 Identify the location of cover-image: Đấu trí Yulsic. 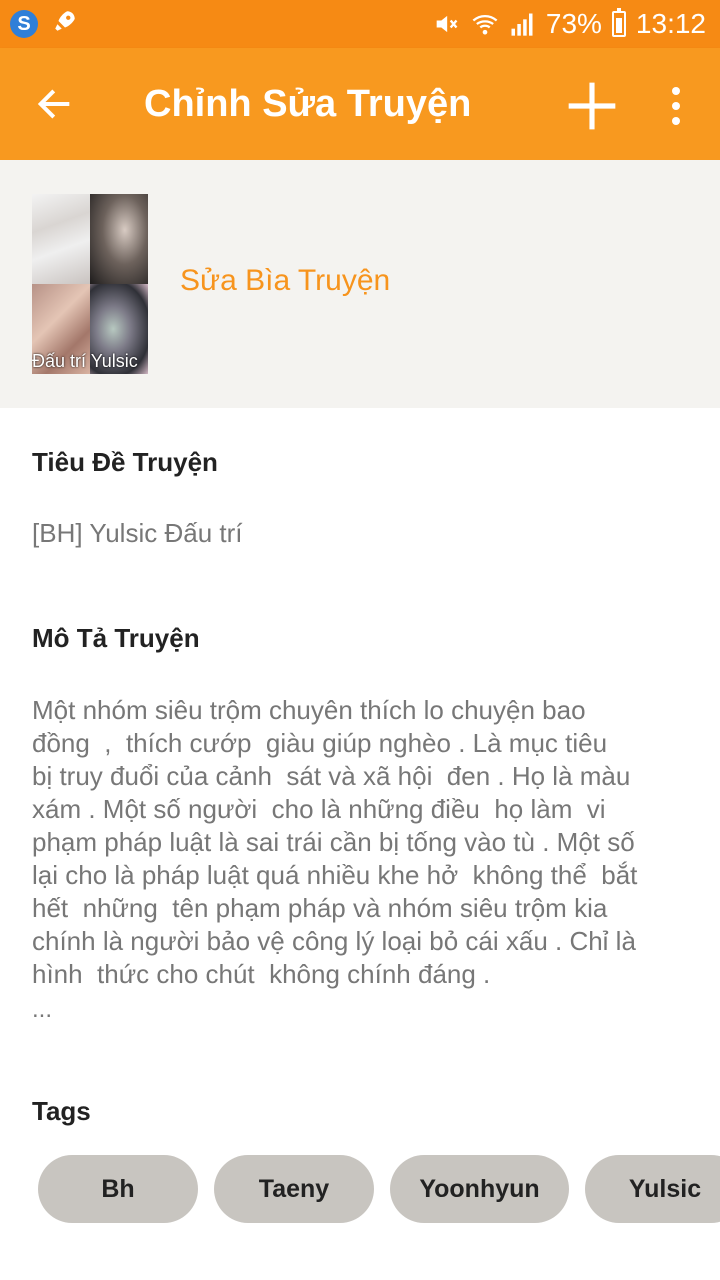
(90, 284).